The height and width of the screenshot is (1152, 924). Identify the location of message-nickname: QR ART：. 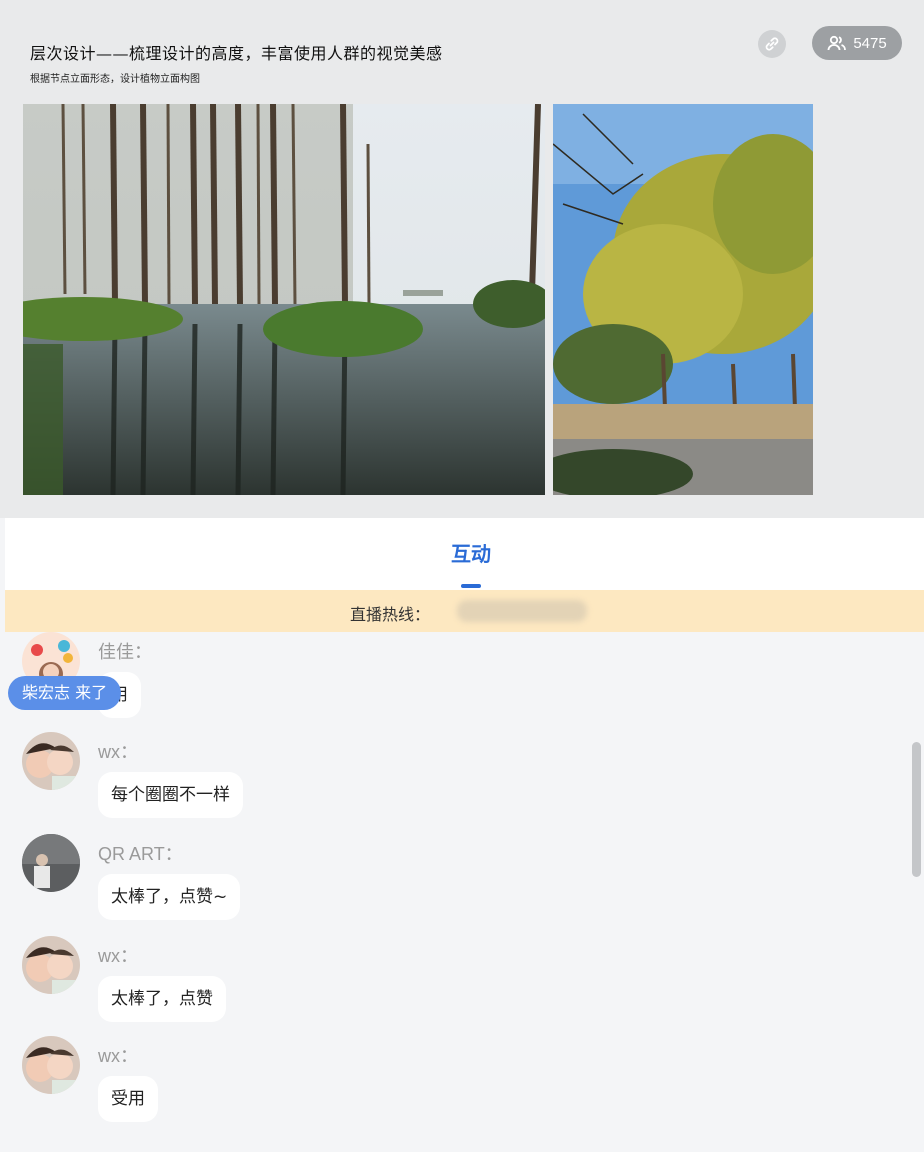
(140, 854).